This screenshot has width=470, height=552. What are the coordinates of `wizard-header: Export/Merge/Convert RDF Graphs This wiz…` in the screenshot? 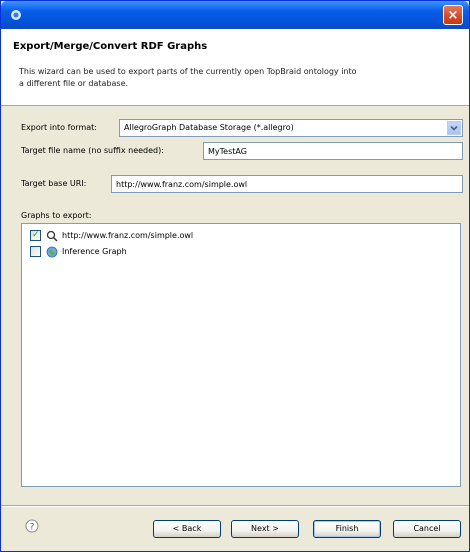 It's located at (235, 67).